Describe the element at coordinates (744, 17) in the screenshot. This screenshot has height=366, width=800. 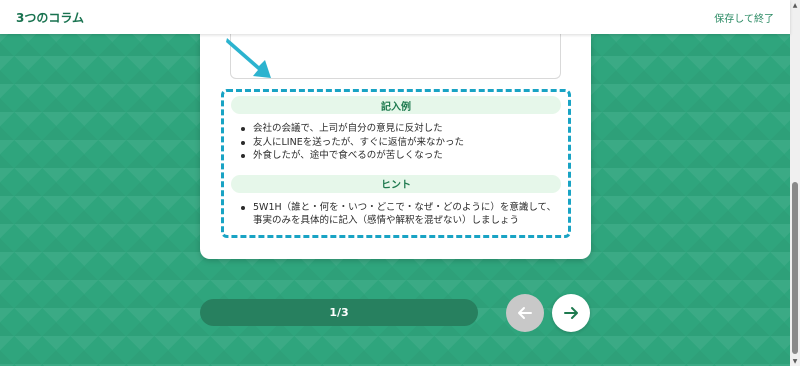
I see `save-and-exit-button: 保存して終了` at that location.